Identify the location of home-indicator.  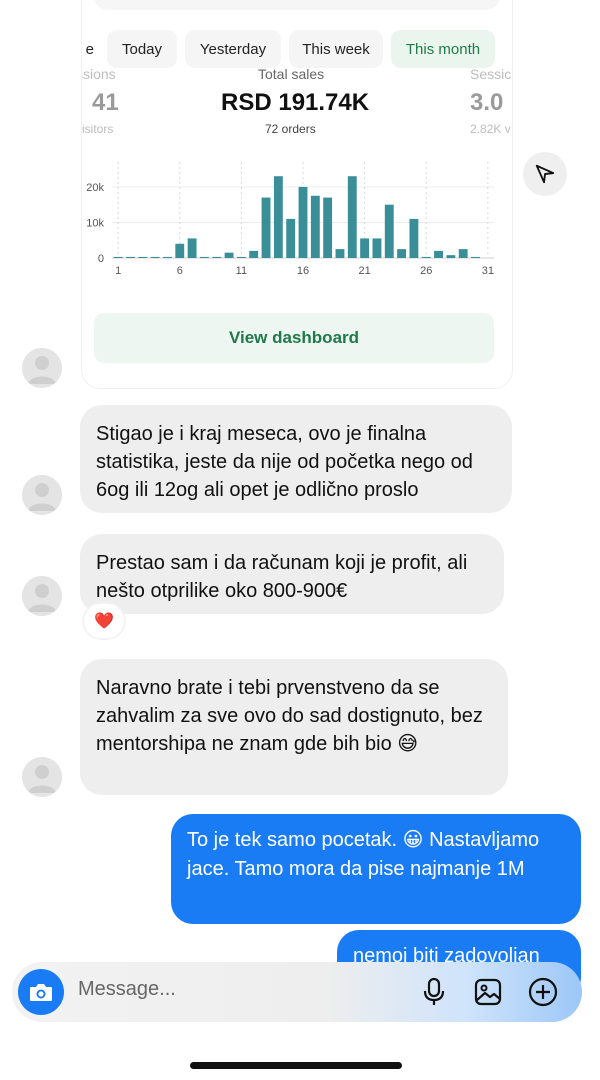
(296, 1065).